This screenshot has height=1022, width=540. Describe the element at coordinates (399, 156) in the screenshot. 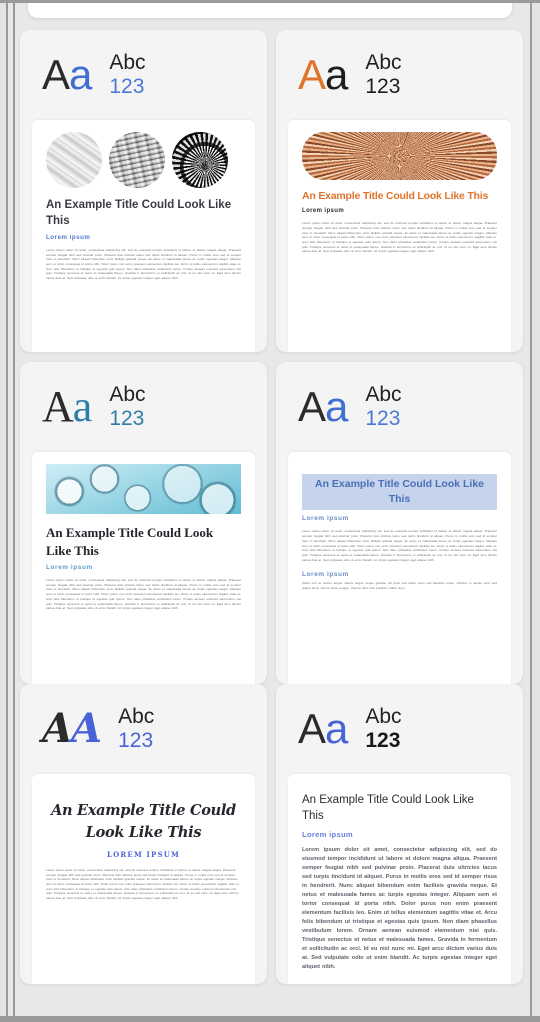

I see `hero-spiral-banner-image` at that location.